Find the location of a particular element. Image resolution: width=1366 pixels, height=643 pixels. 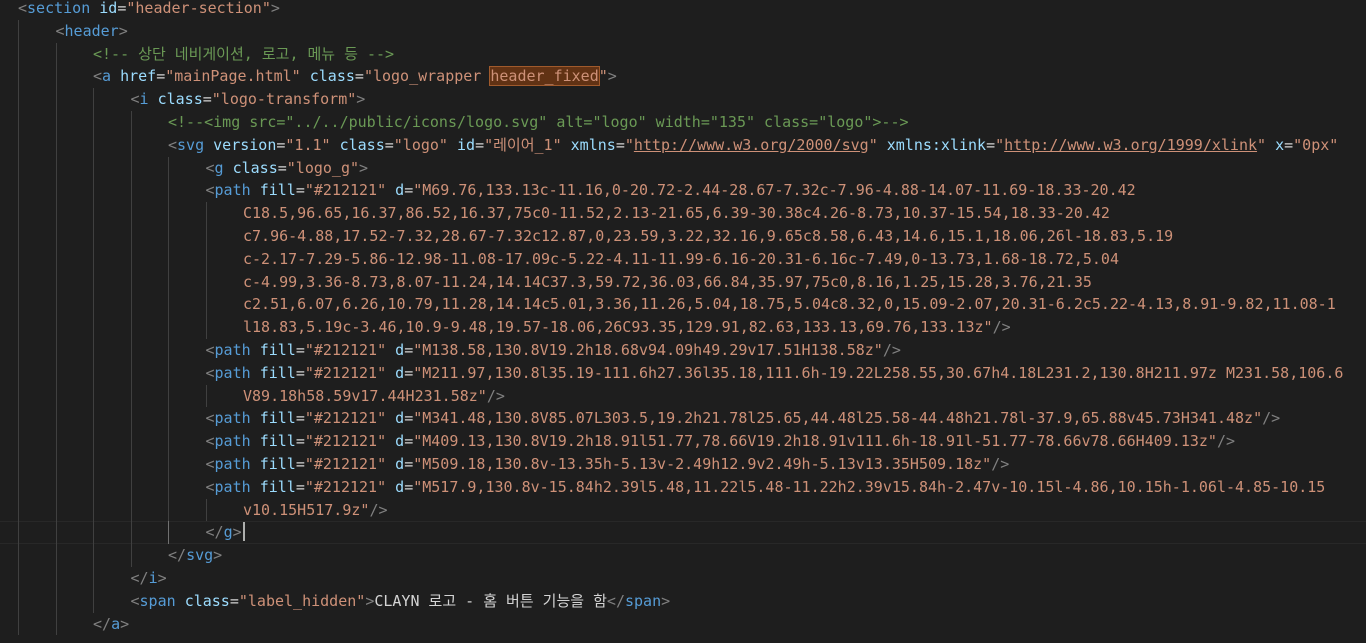

code-line: </svg> is located at coordinates (683, 555).